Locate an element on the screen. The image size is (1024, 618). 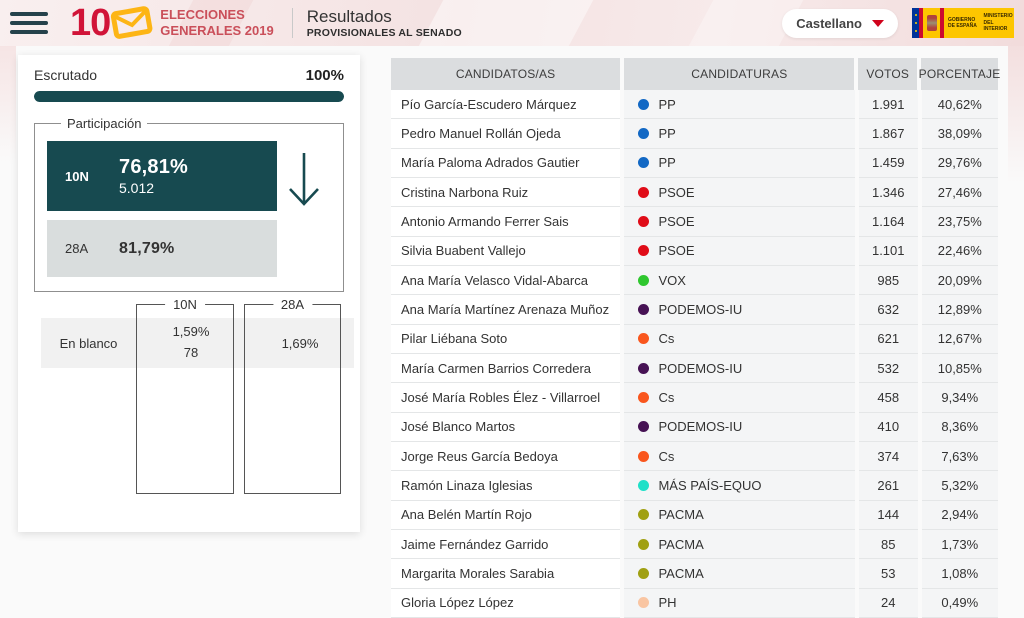
candidate-name: José María Robles Élez - Villarroel is located at coordinates (506, 398).